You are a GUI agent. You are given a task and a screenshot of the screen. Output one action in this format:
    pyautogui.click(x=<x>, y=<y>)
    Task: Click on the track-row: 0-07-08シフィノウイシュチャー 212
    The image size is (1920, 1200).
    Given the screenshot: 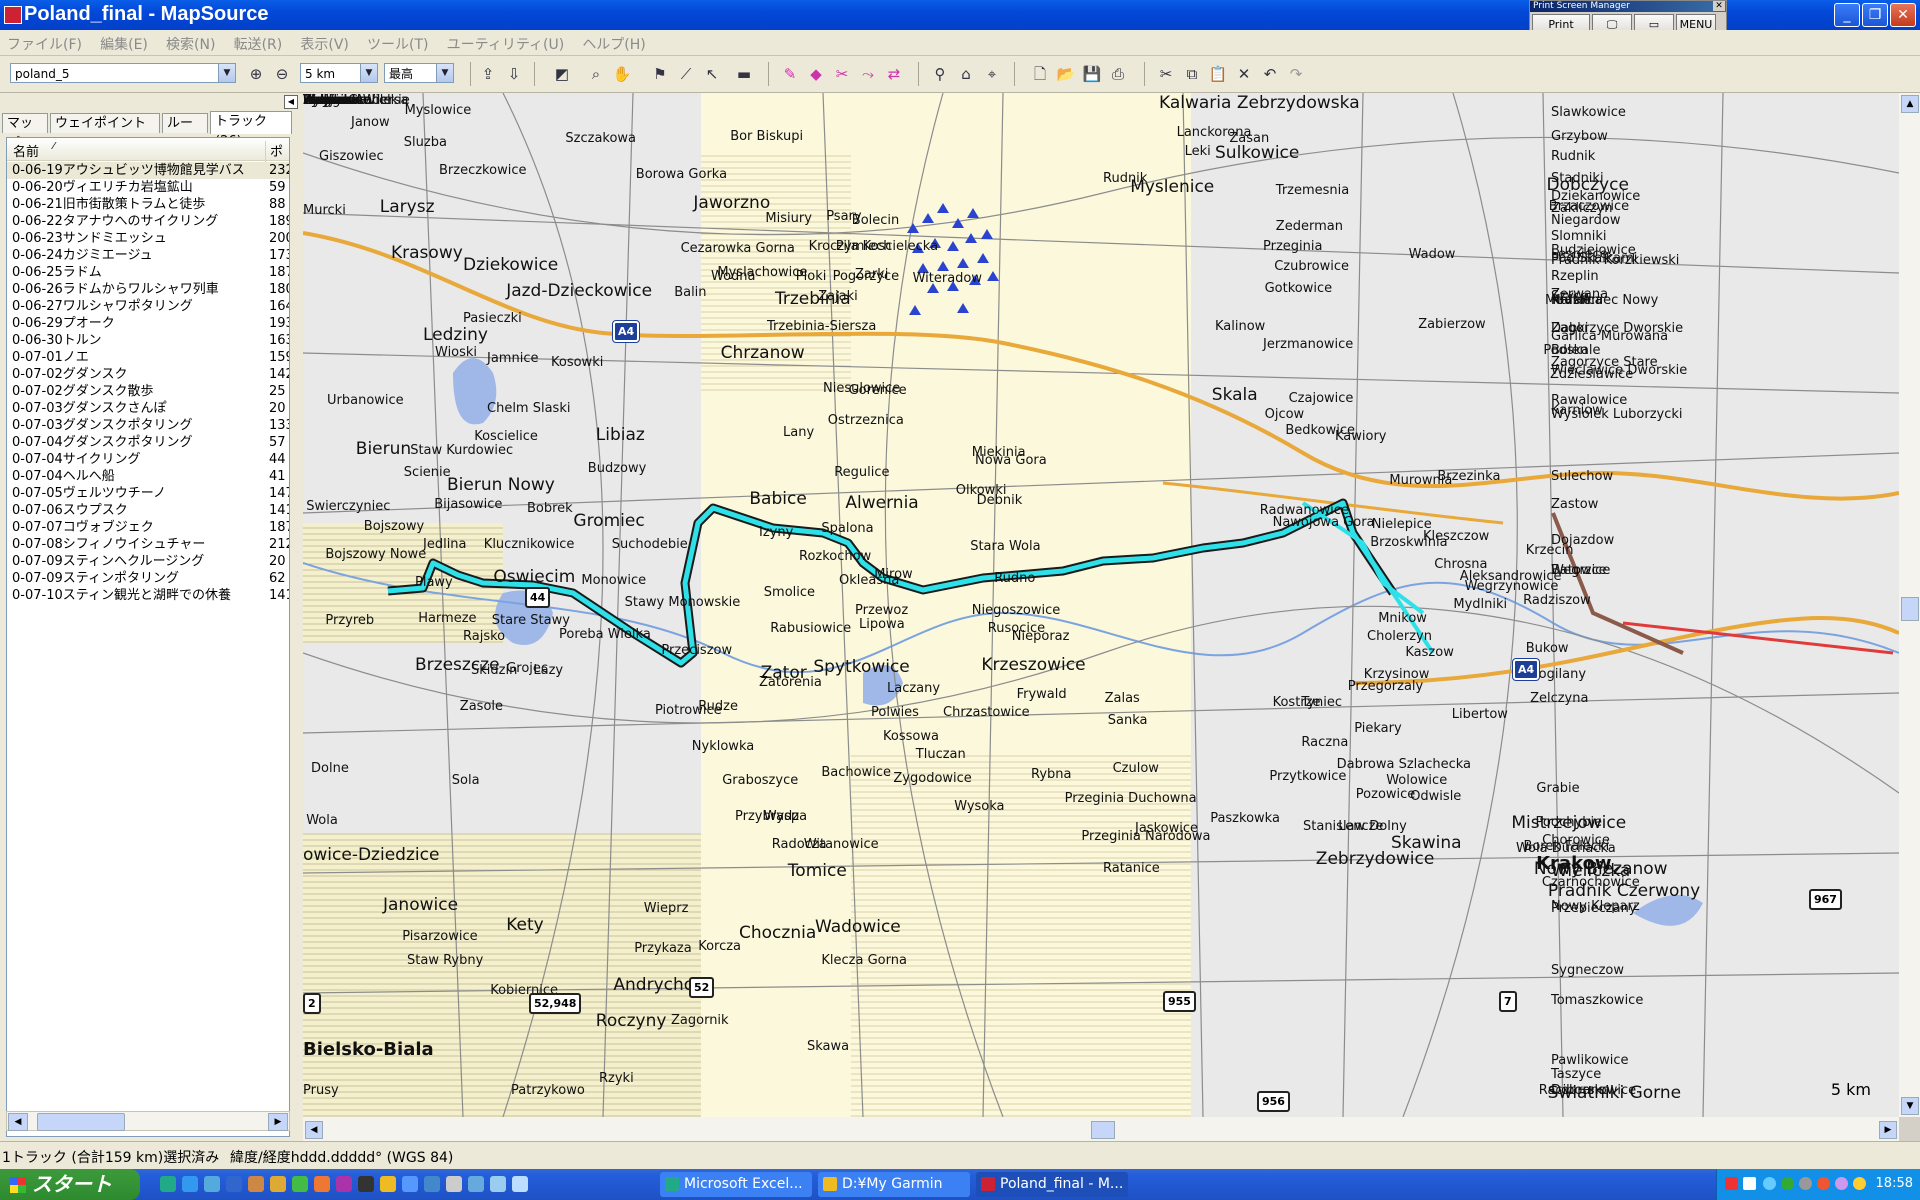 What is the action you would take?
    pyautogui.click(x=148, y=544)
    